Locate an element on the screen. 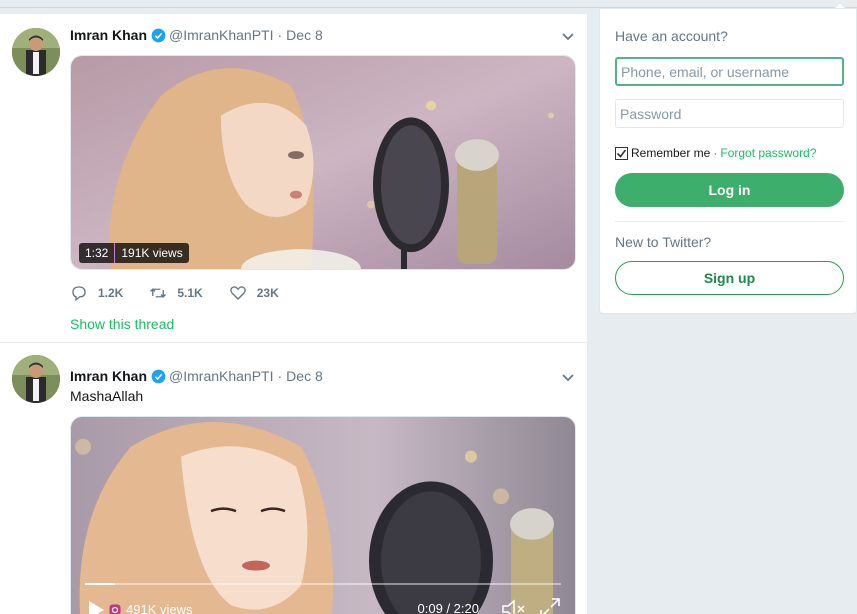 The height and width of the screenshot is (614, 857). checkbox-checked-icon is located at coordinates (621, 153).